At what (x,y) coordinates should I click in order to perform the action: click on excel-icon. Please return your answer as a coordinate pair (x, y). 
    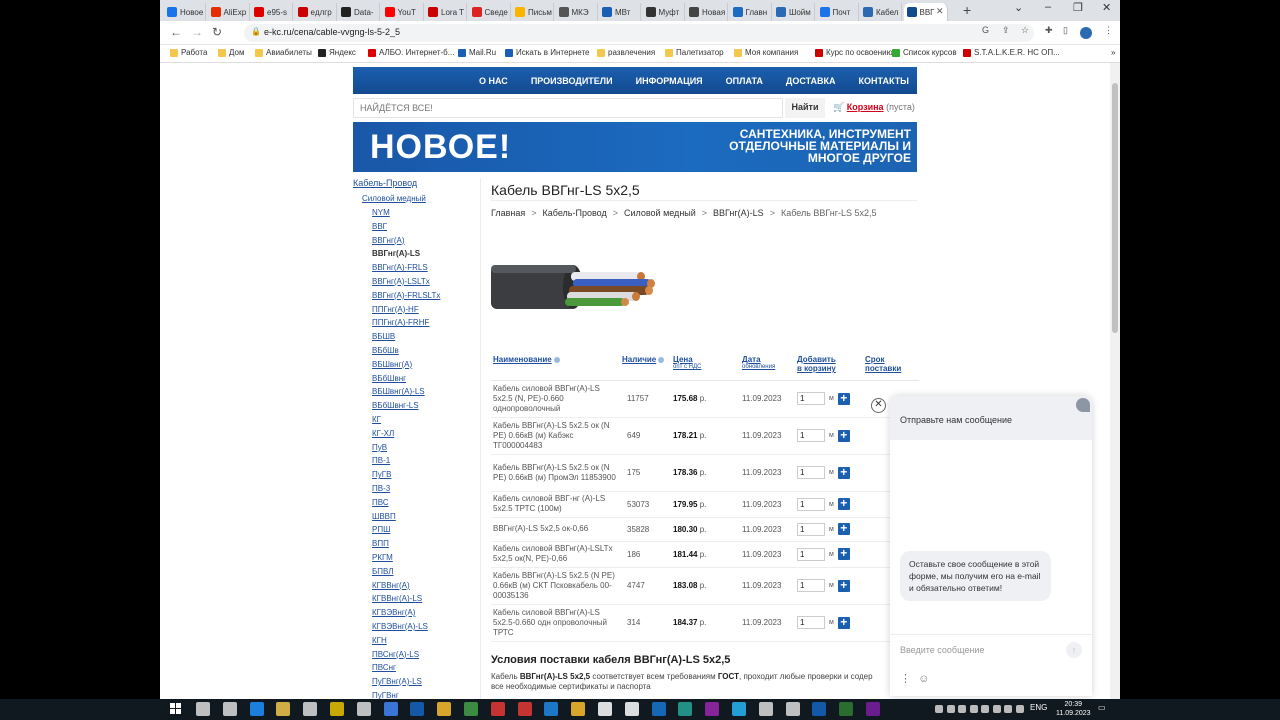
    Looking at the image, I should click on (846, 709).